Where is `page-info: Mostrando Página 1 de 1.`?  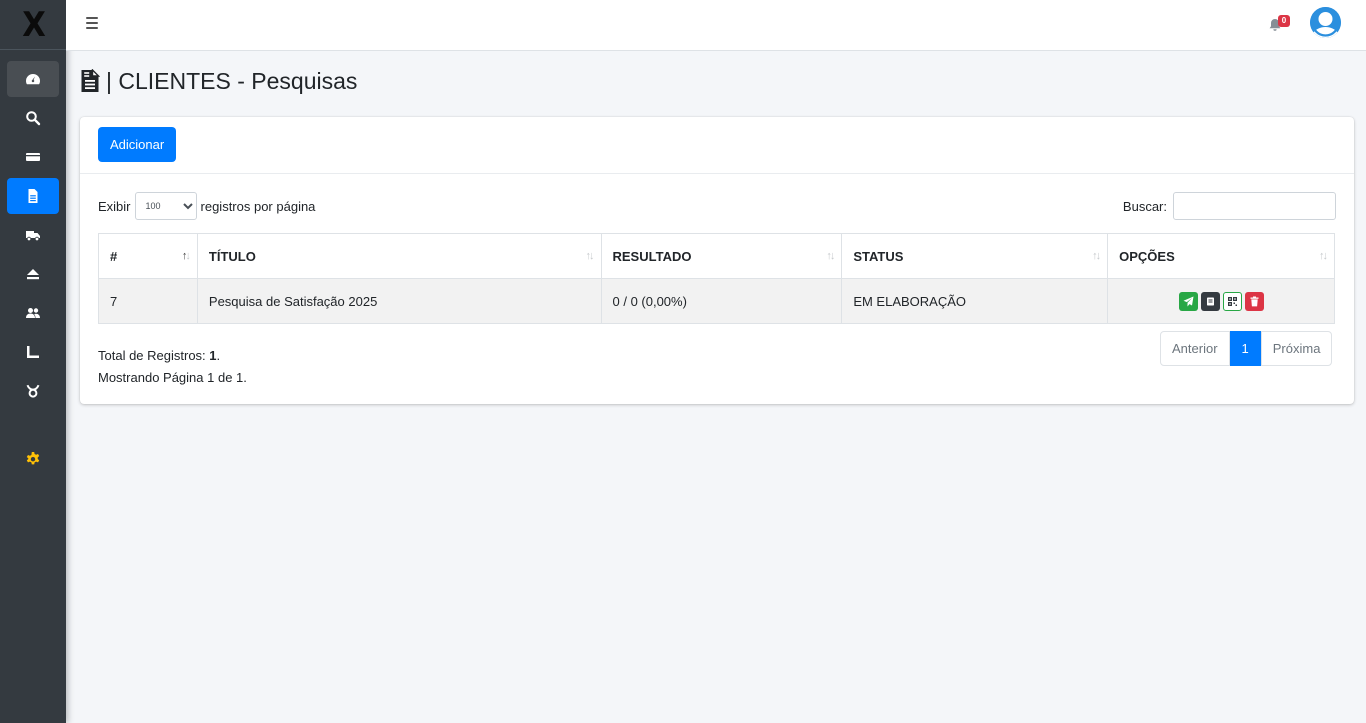
page-info: Mostrando Página 1 de 1. is located at coordinates (172, 377).